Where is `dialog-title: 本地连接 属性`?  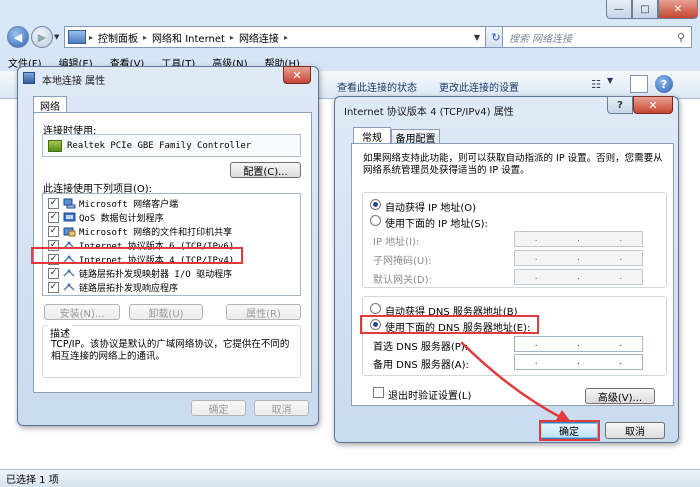 dialog-title: 本地连接 属性 is located at coordinates (74, 81).